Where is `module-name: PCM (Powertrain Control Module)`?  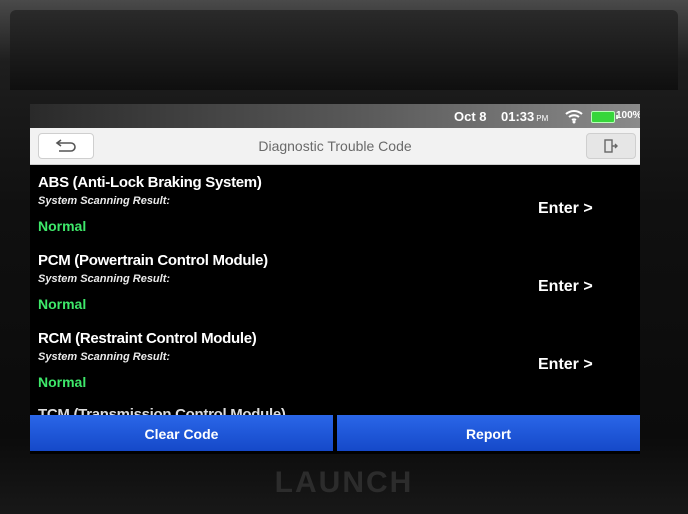 module-name: PCM (Powertrain Control Module) is located at coordinates (153, 260).